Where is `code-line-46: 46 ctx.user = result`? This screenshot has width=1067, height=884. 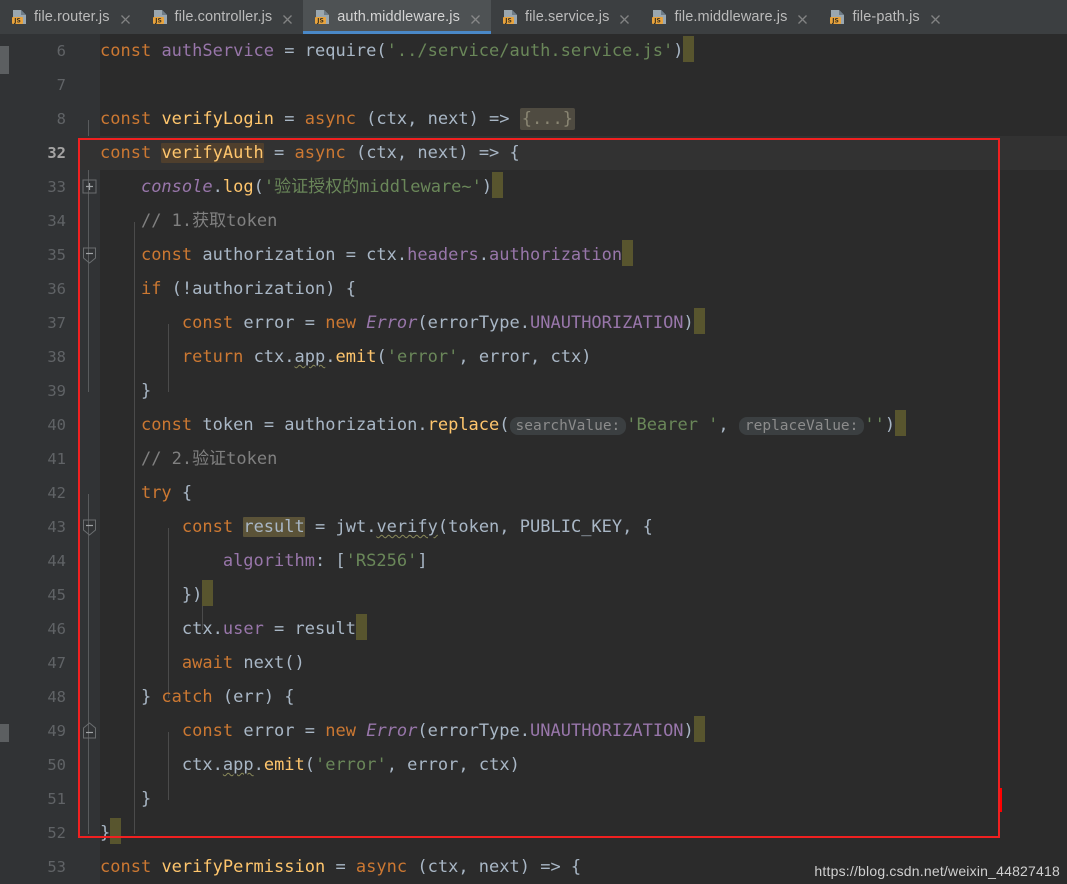 code-line-46: 46 ctx.user = result is located at coordinates (533, 629).